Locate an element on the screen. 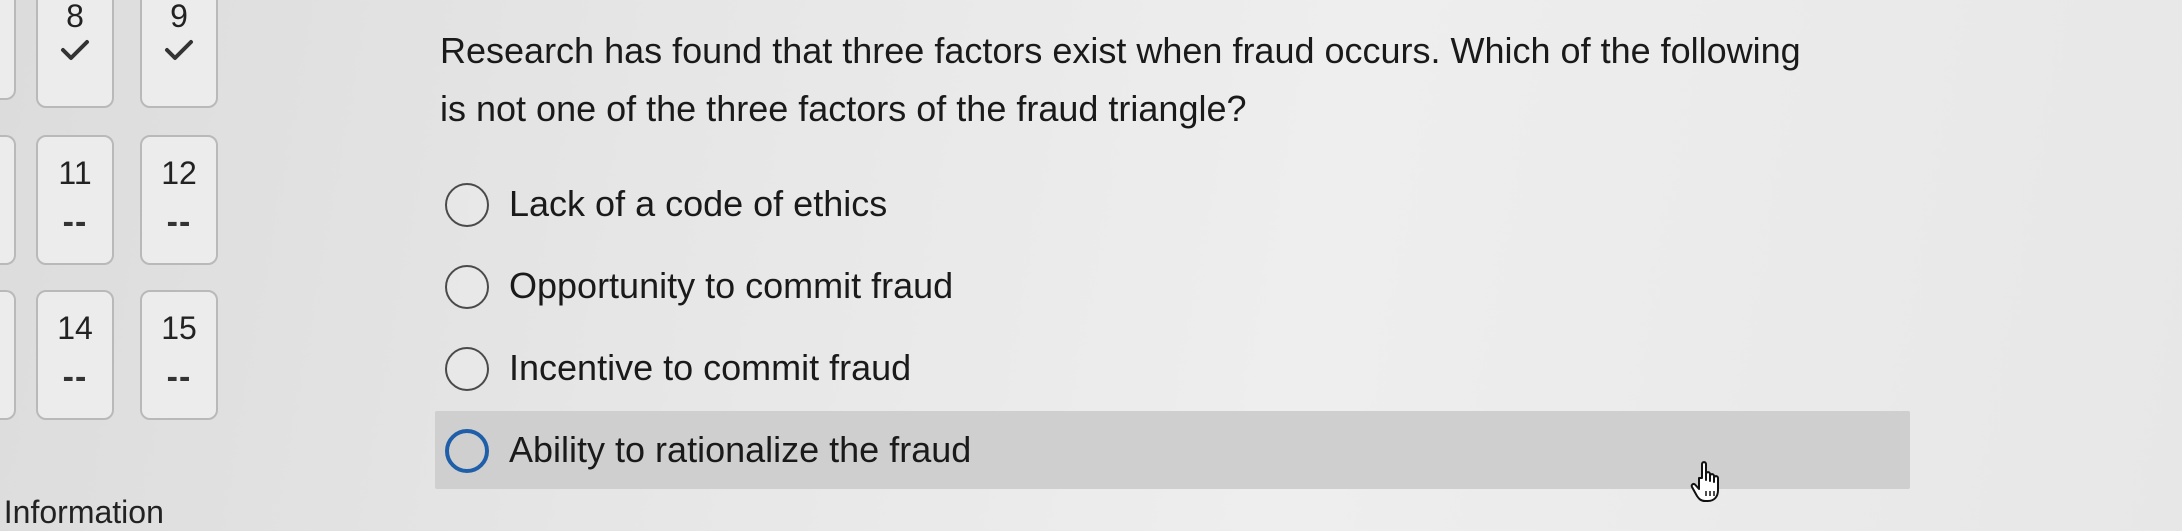 The image size is (2182, 531). answer-option-label: Ability to rationalize the fraud is located at coordinates (740, 450).